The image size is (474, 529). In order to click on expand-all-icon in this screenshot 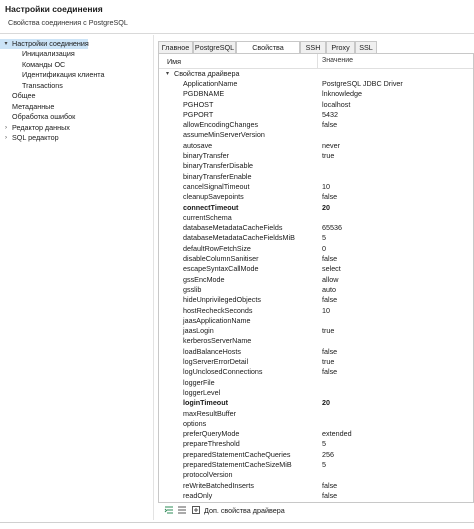, I will do `click(169, 510)`.